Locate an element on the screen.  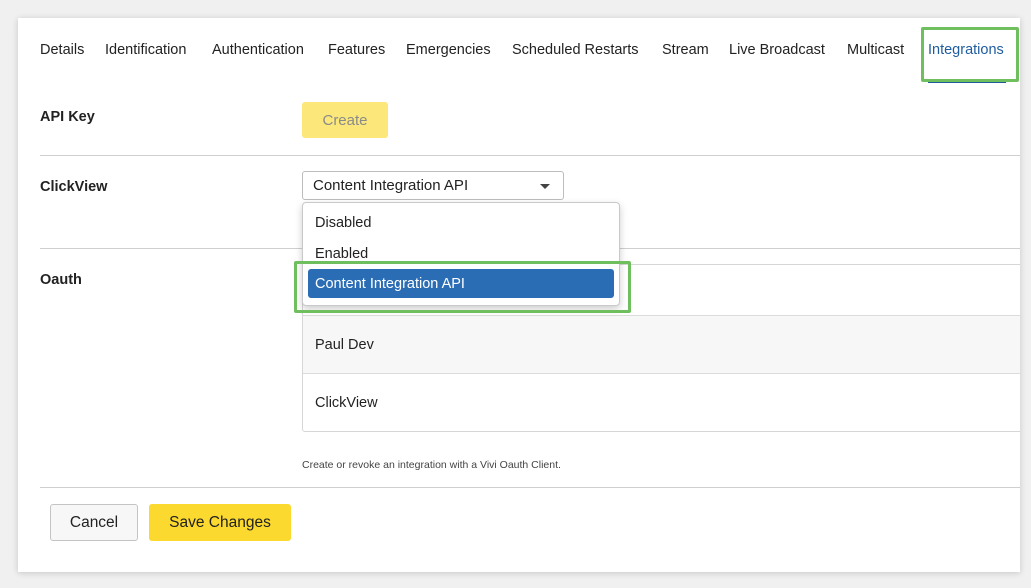
list-item: ClickView is located at coordinates (661, 402).